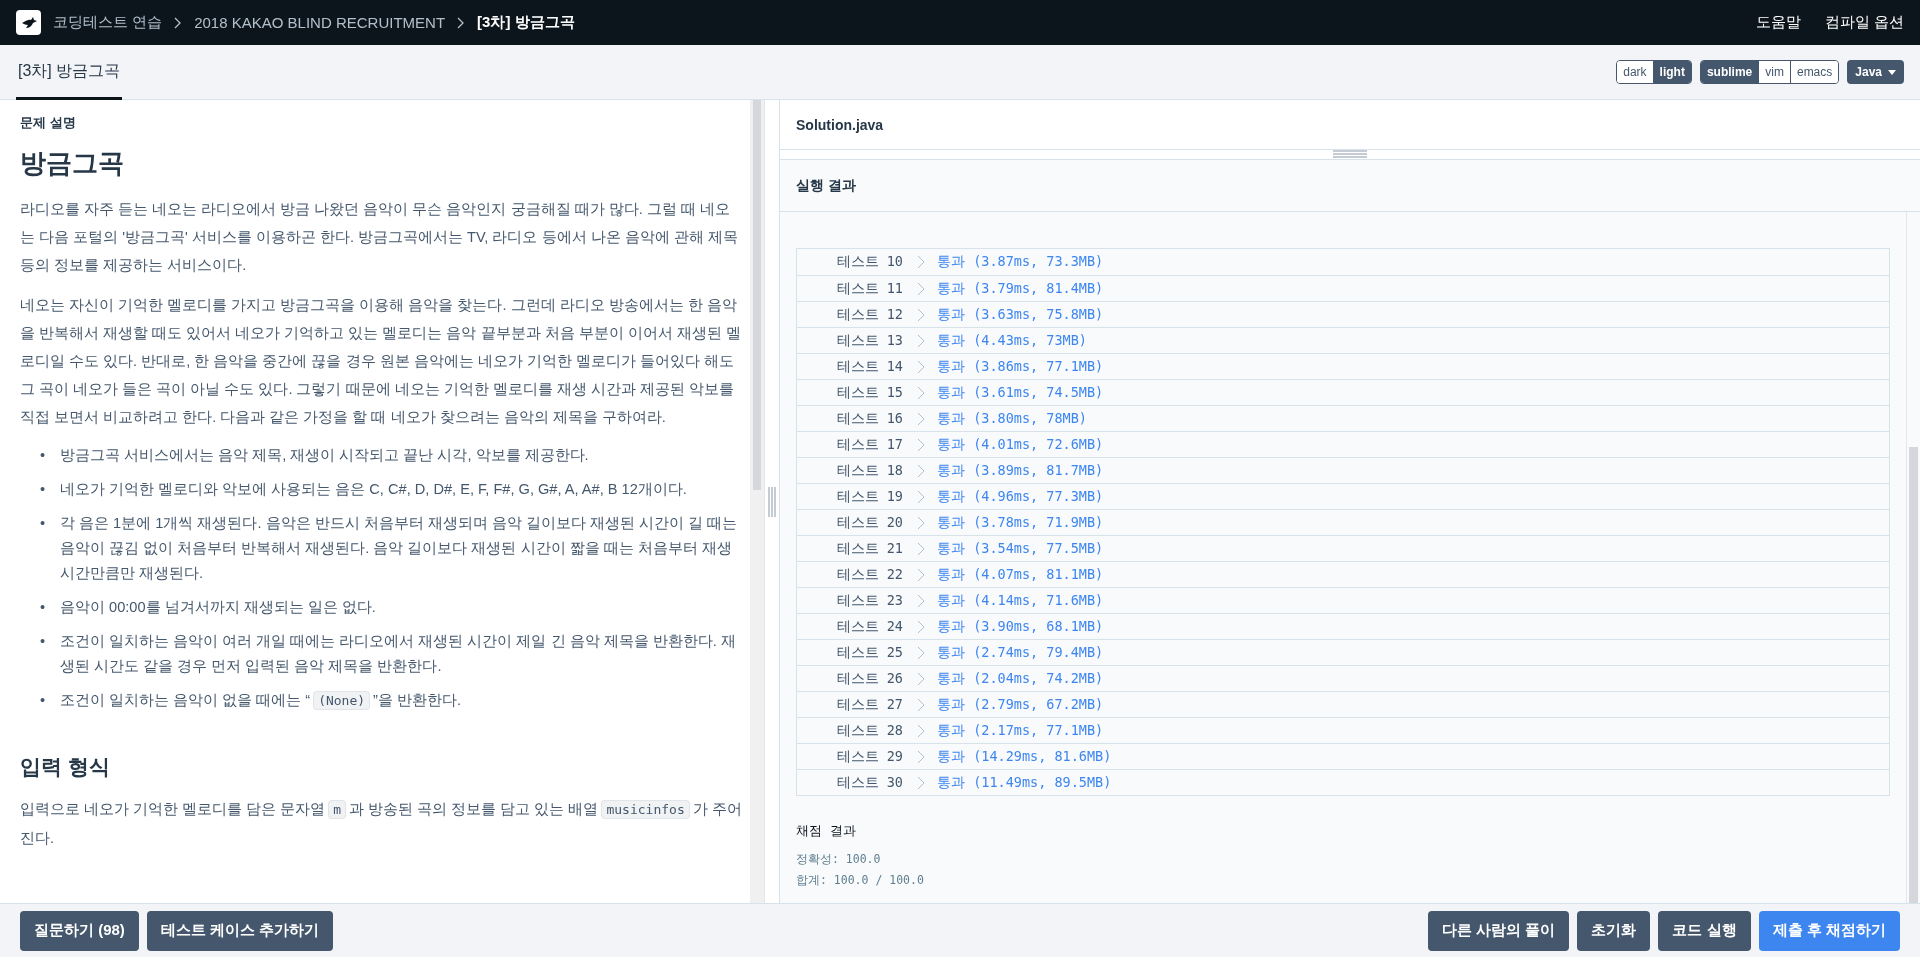 Image resolution: width=1920 pixels, height=957 pixels. I want to click on breadcrumb-link: [3차] 방금그곡, so click(526, 22).